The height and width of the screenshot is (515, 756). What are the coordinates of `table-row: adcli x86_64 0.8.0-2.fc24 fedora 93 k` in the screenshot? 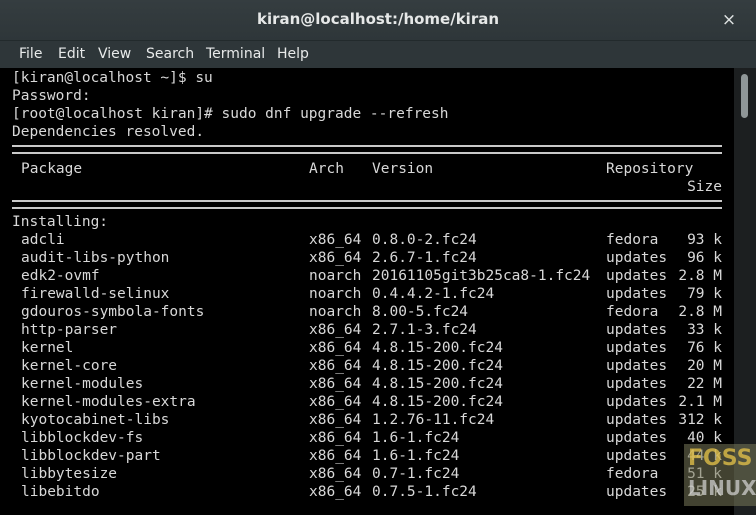 It's located at (367, 240).